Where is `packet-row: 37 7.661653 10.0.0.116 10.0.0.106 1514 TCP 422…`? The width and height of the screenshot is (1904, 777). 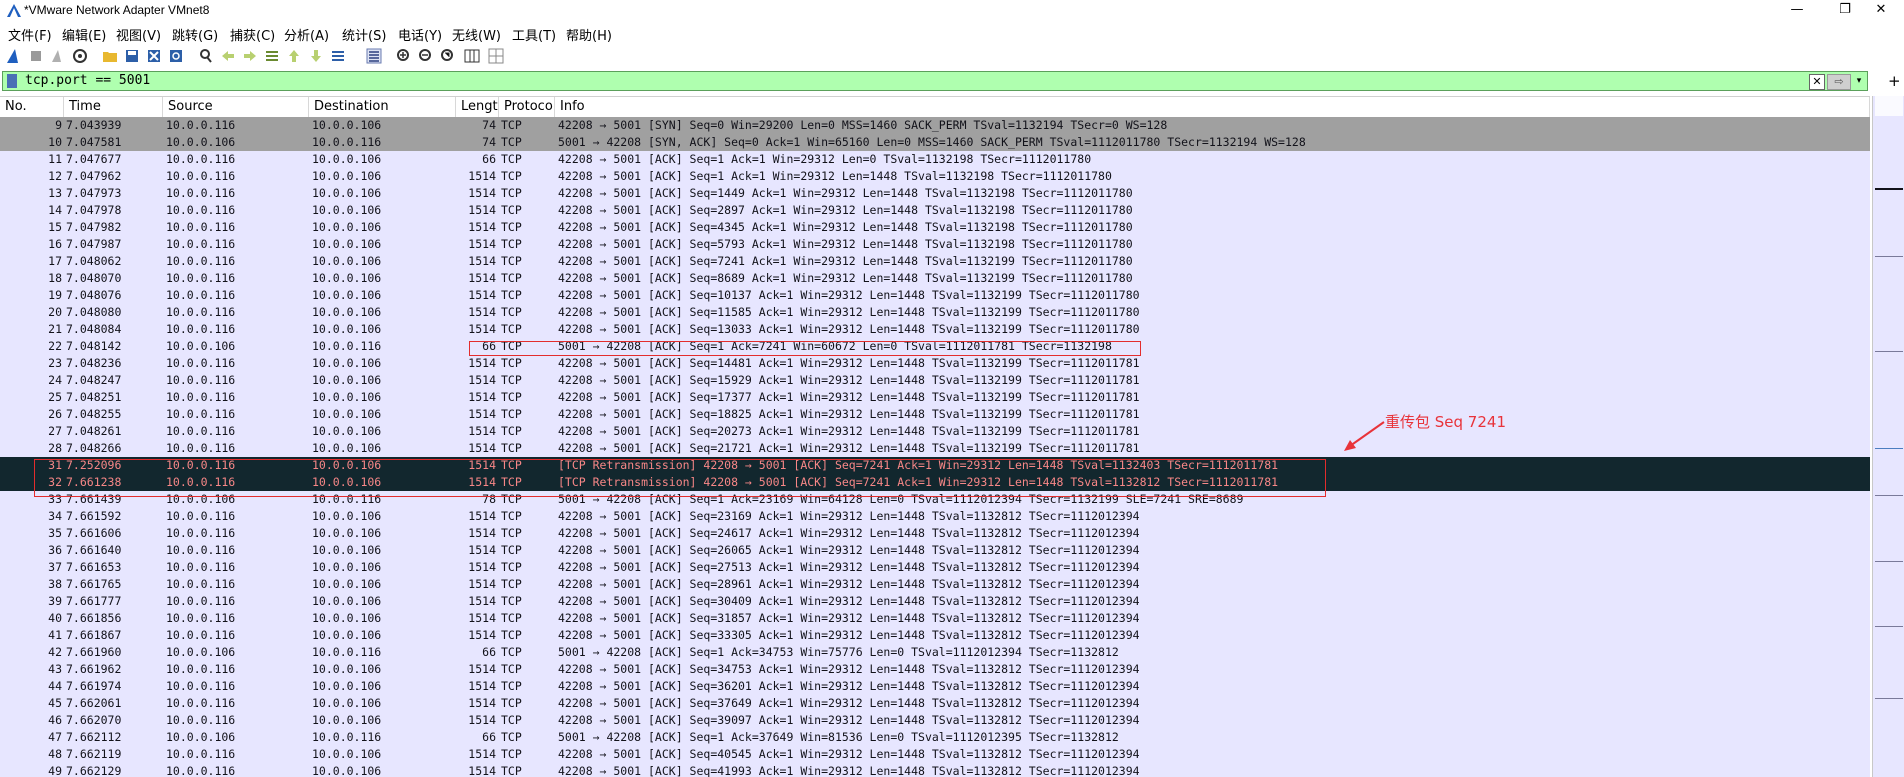 packet-row: 37 7.661653 10.0.0.116 10.0.0.106 1514 TCP 422… is located at coordinates (935, 567).